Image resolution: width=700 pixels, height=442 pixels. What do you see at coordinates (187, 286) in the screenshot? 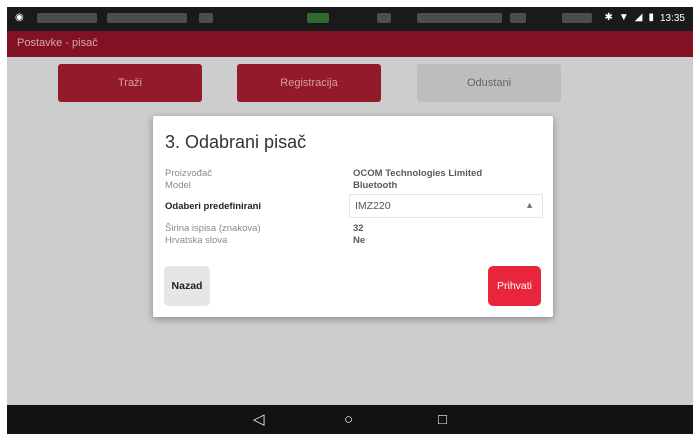
I see `back-button: Nazad` at bounding box center [187, 286].